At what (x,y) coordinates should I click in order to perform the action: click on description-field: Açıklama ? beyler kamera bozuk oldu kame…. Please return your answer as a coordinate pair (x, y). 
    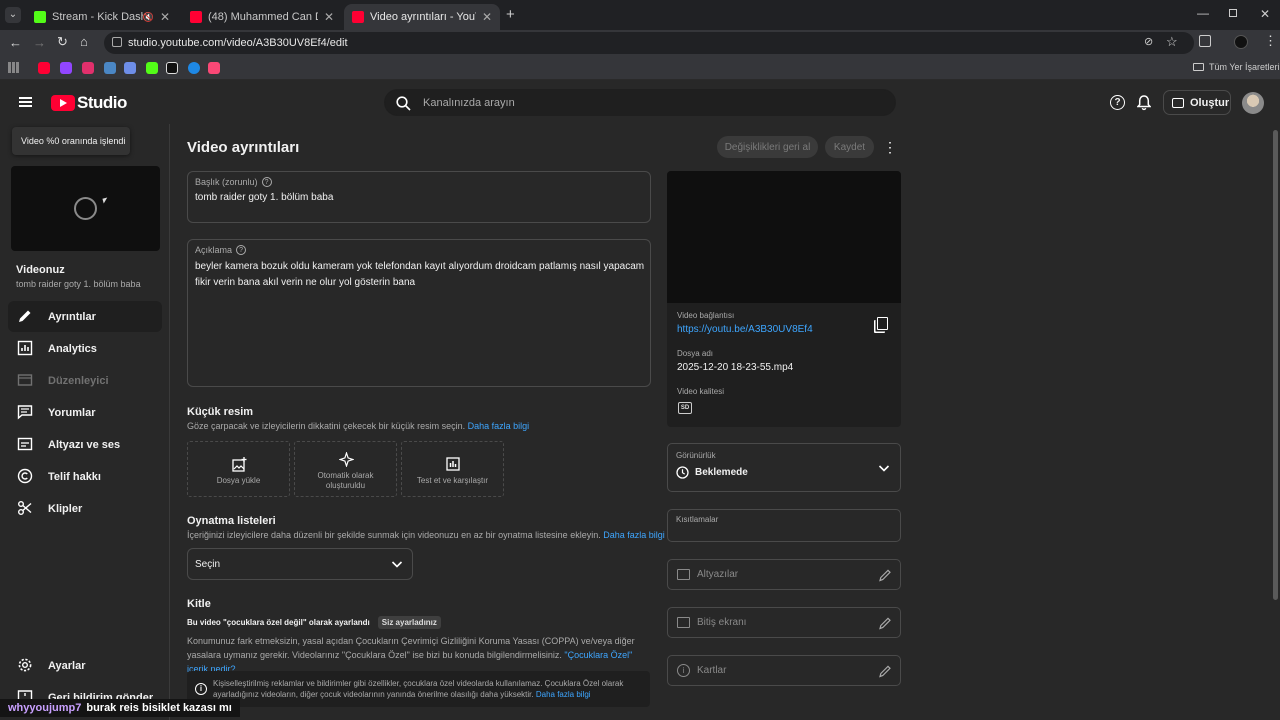
    Looking at the image, I should click on (419, 313).